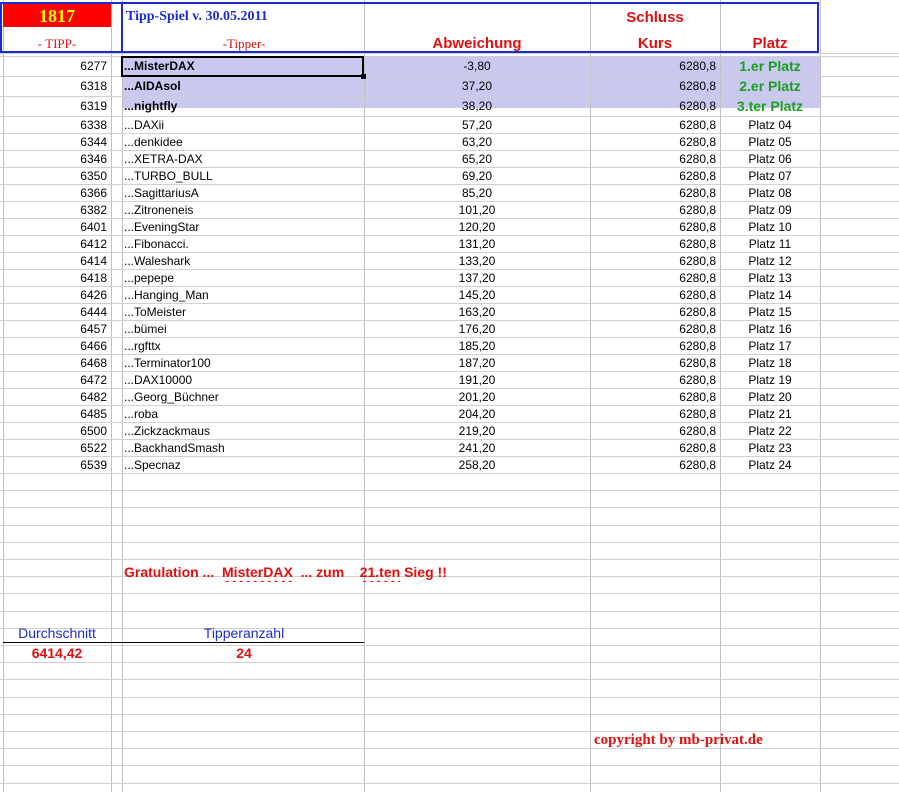 This screenshot has height=792, width=899. What do you see at coordinates (770, 311) in the screenshot?
I see `cell-platz: Platz 15` at bounding box center [770, 311].